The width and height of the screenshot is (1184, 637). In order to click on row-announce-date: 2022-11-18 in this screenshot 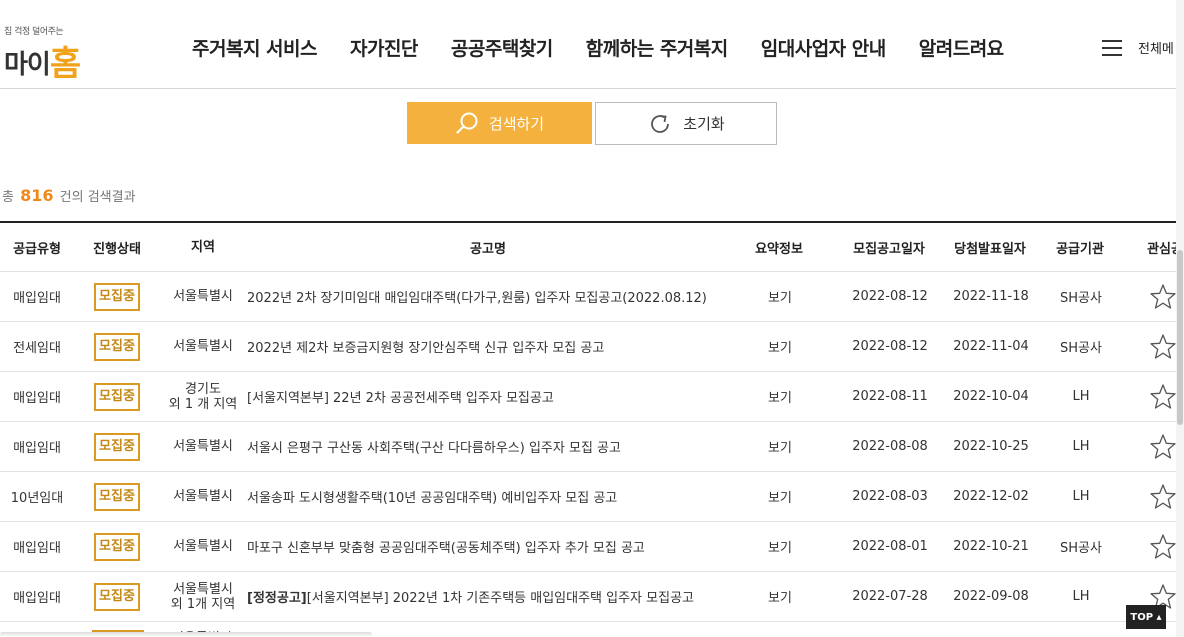, I will do `click(991, 296)`.